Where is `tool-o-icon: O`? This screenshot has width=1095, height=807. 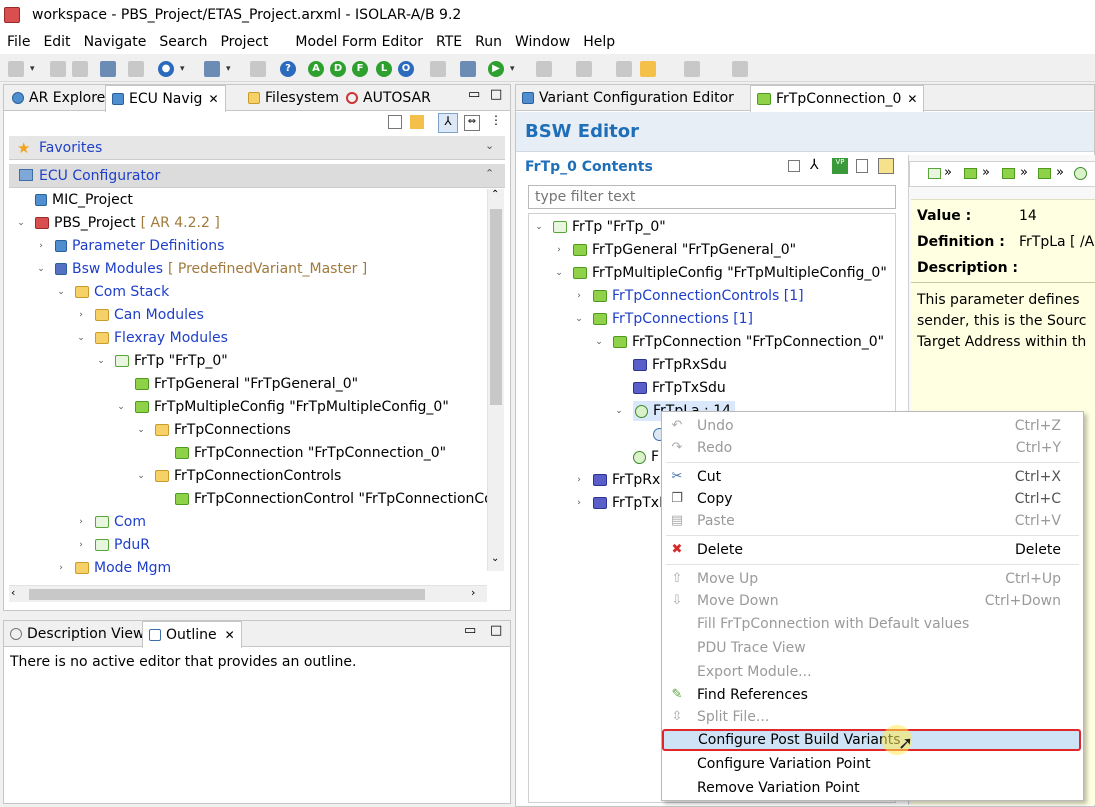
tool-o-icon: O is located at coordinates (406, 69).